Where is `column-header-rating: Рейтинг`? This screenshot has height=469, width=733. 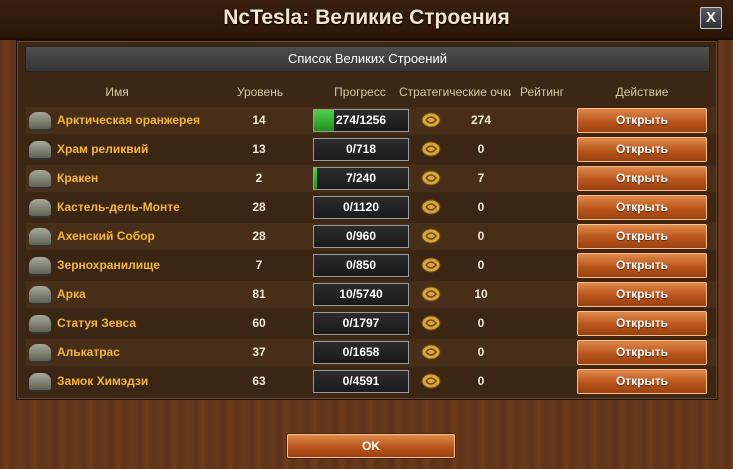 column-header-rating: Рейтинг is located at coordinates (542, 92).